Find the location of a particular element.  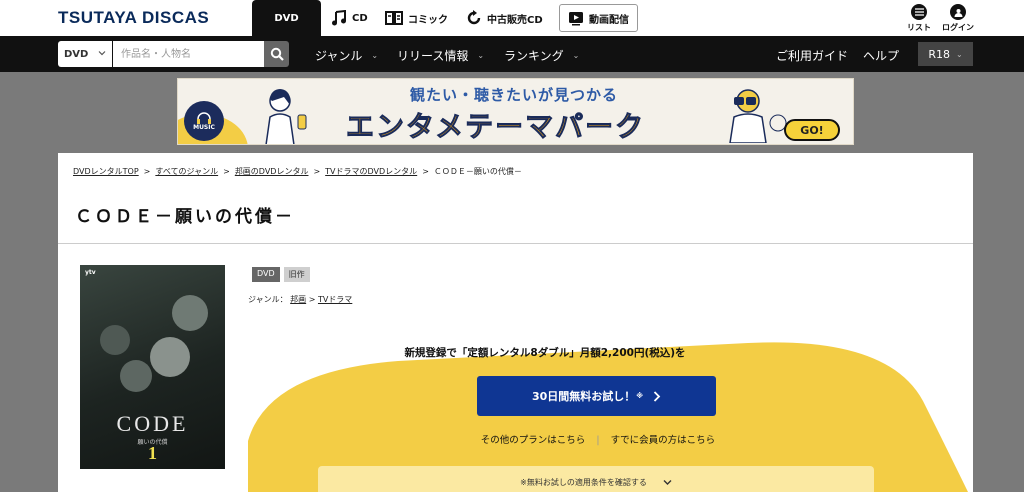

tab-used-cd-label: 中古販売CD is located at coordinates (515, 20).